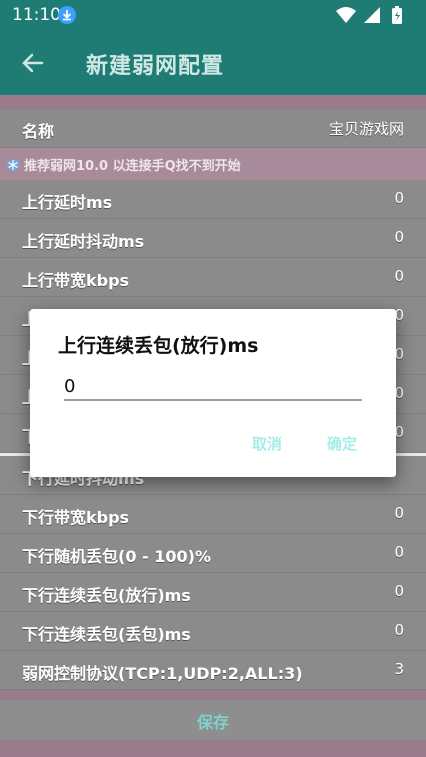  I want to click on cancel-button: 取消, so click(267, 443).